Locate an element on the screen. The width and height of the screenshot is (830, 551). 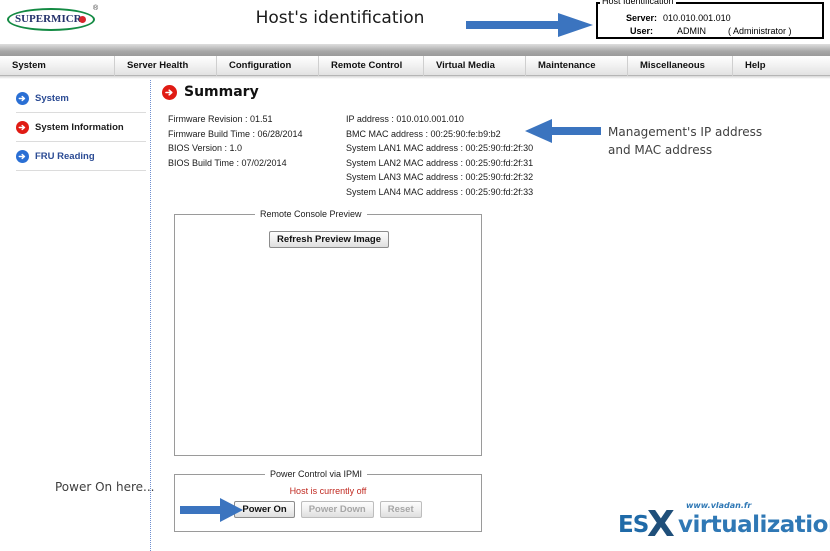
sidebar-item-label: FRU Reading is located at coordinates (65, 156).